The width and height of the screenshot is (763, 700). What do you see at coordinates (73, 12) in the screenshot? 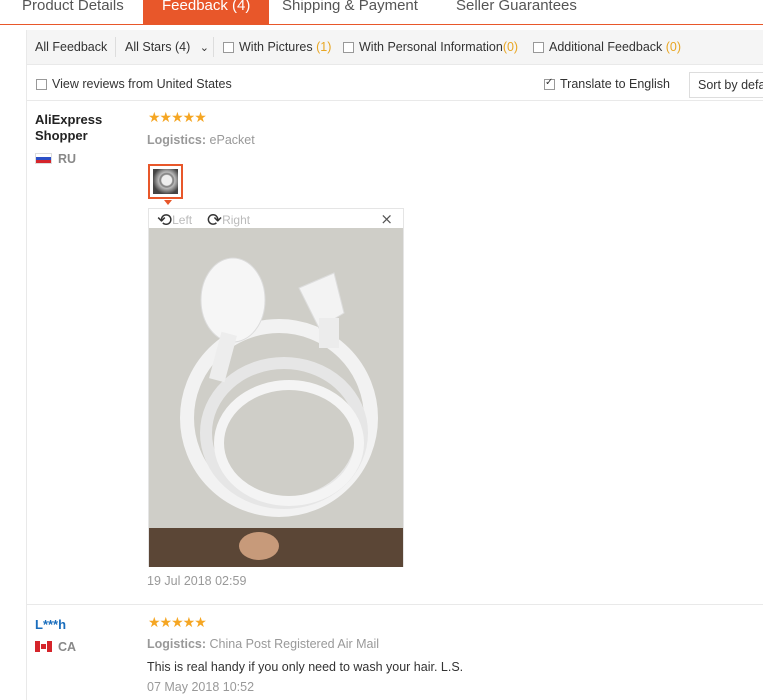
I see `tab-product-details: Product Details` at bounding box center [73, 12].